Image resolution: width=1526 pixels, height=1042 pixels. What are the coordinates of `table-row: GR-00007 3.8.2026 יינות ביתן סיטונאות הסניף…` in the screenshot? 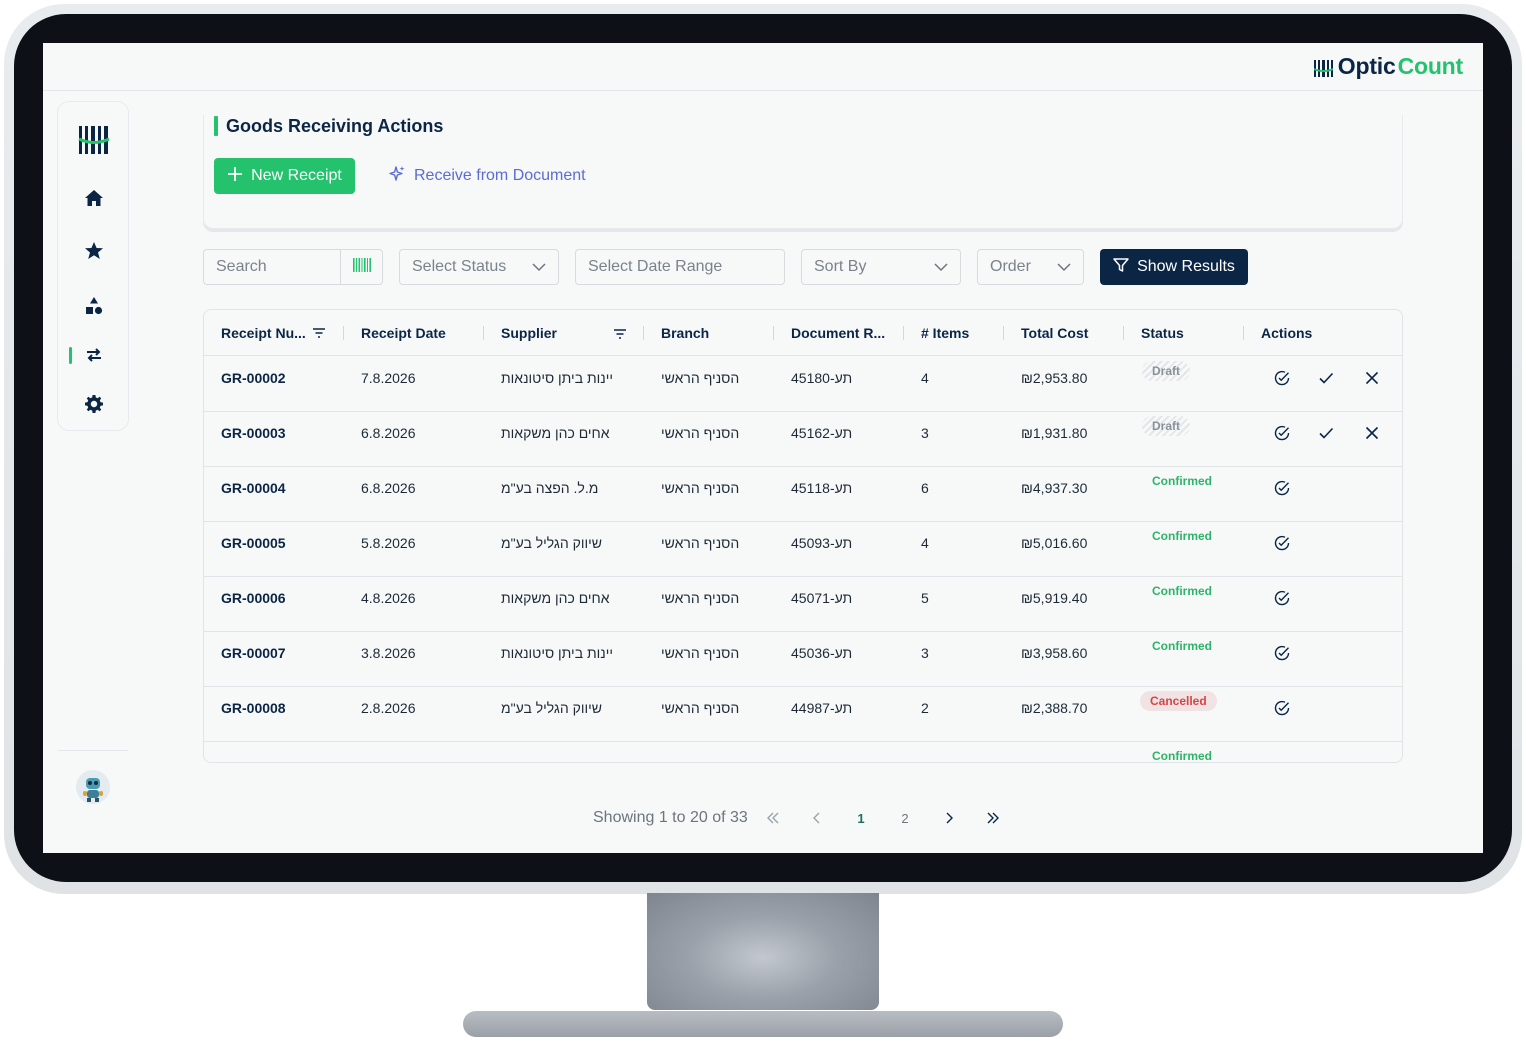 It's located at (803, 659).